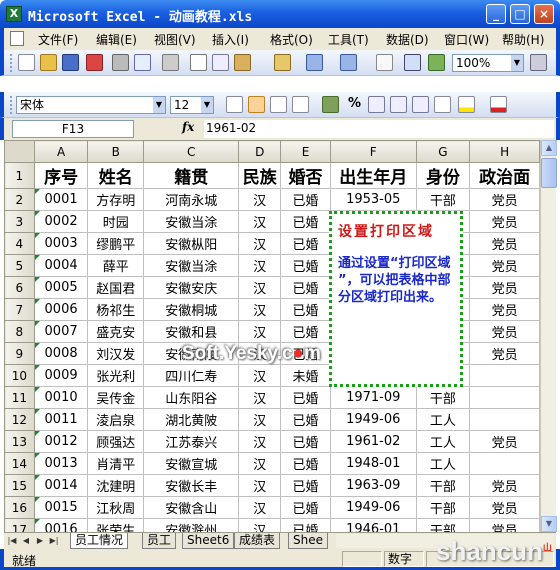 The height and width of the screenshot is (570, 560). Describe the element at coordinates (260, 151) in the screenshot. I see `column-header: D` at that location.